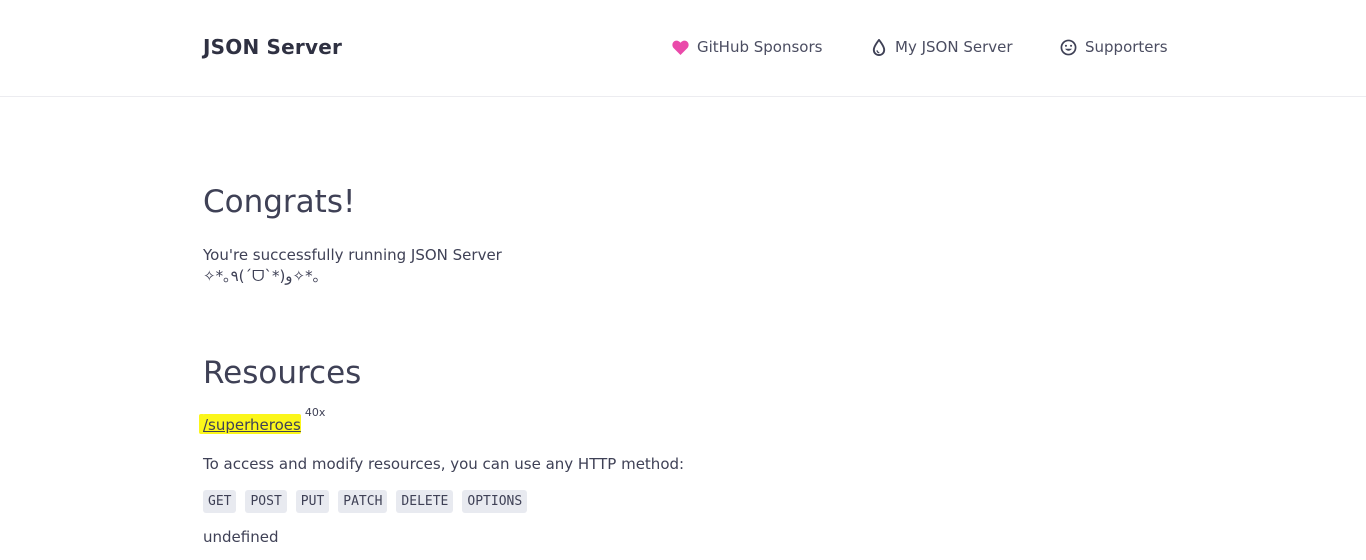  Describe the element at coordinates (266, 501) in the screenshot. I see `method-post: POST` at that location.